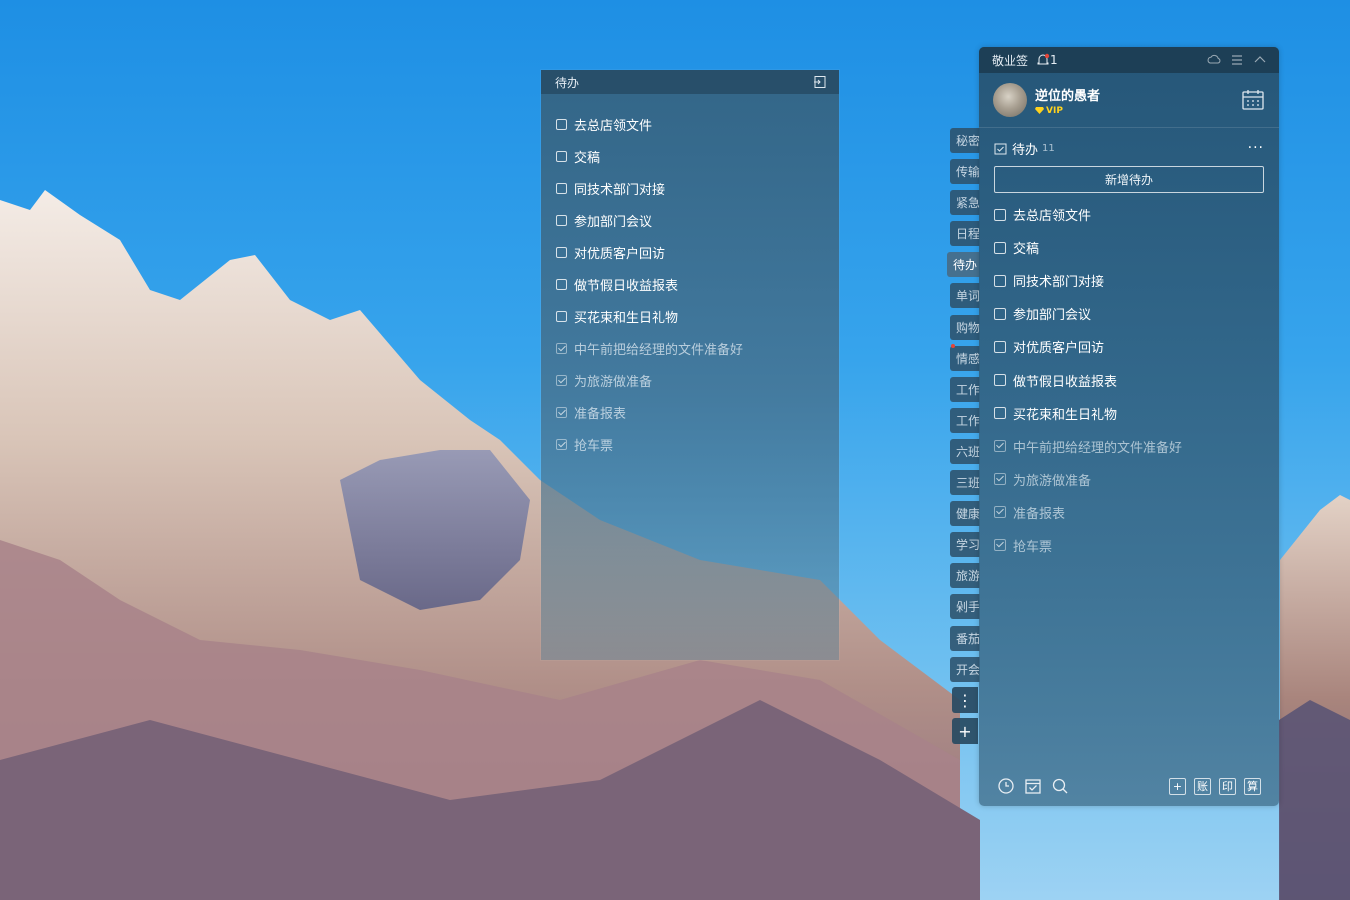  Describe the element at coordinates (965, 700) in the screenshot. I see `more-tabs-button: ⋮` at that location.